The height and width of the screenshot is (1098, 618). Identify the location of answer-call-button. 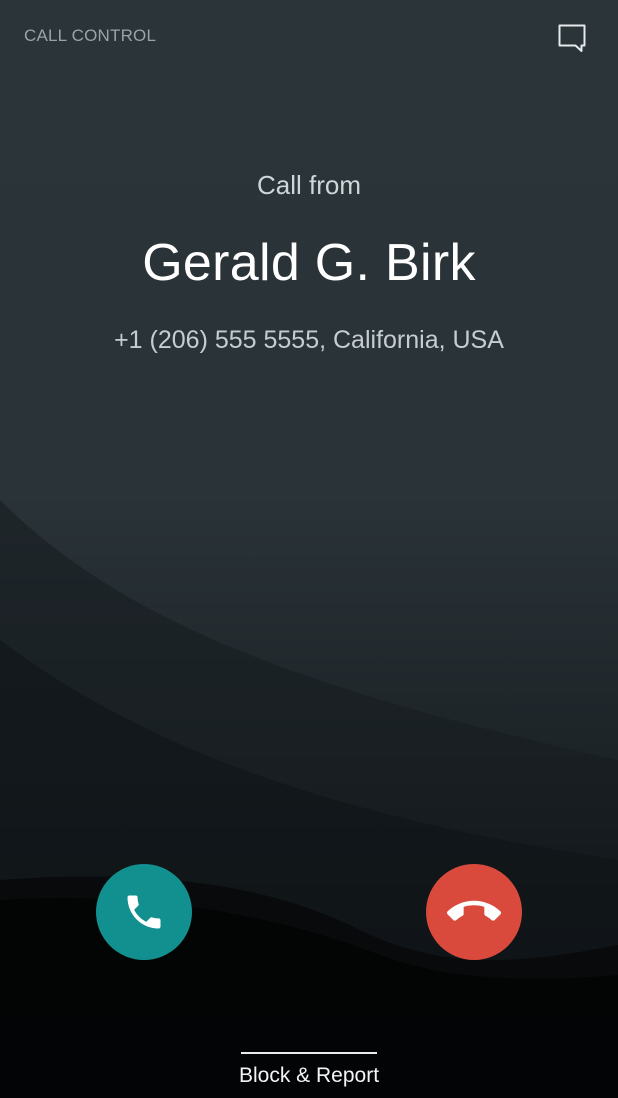
(144, 912).